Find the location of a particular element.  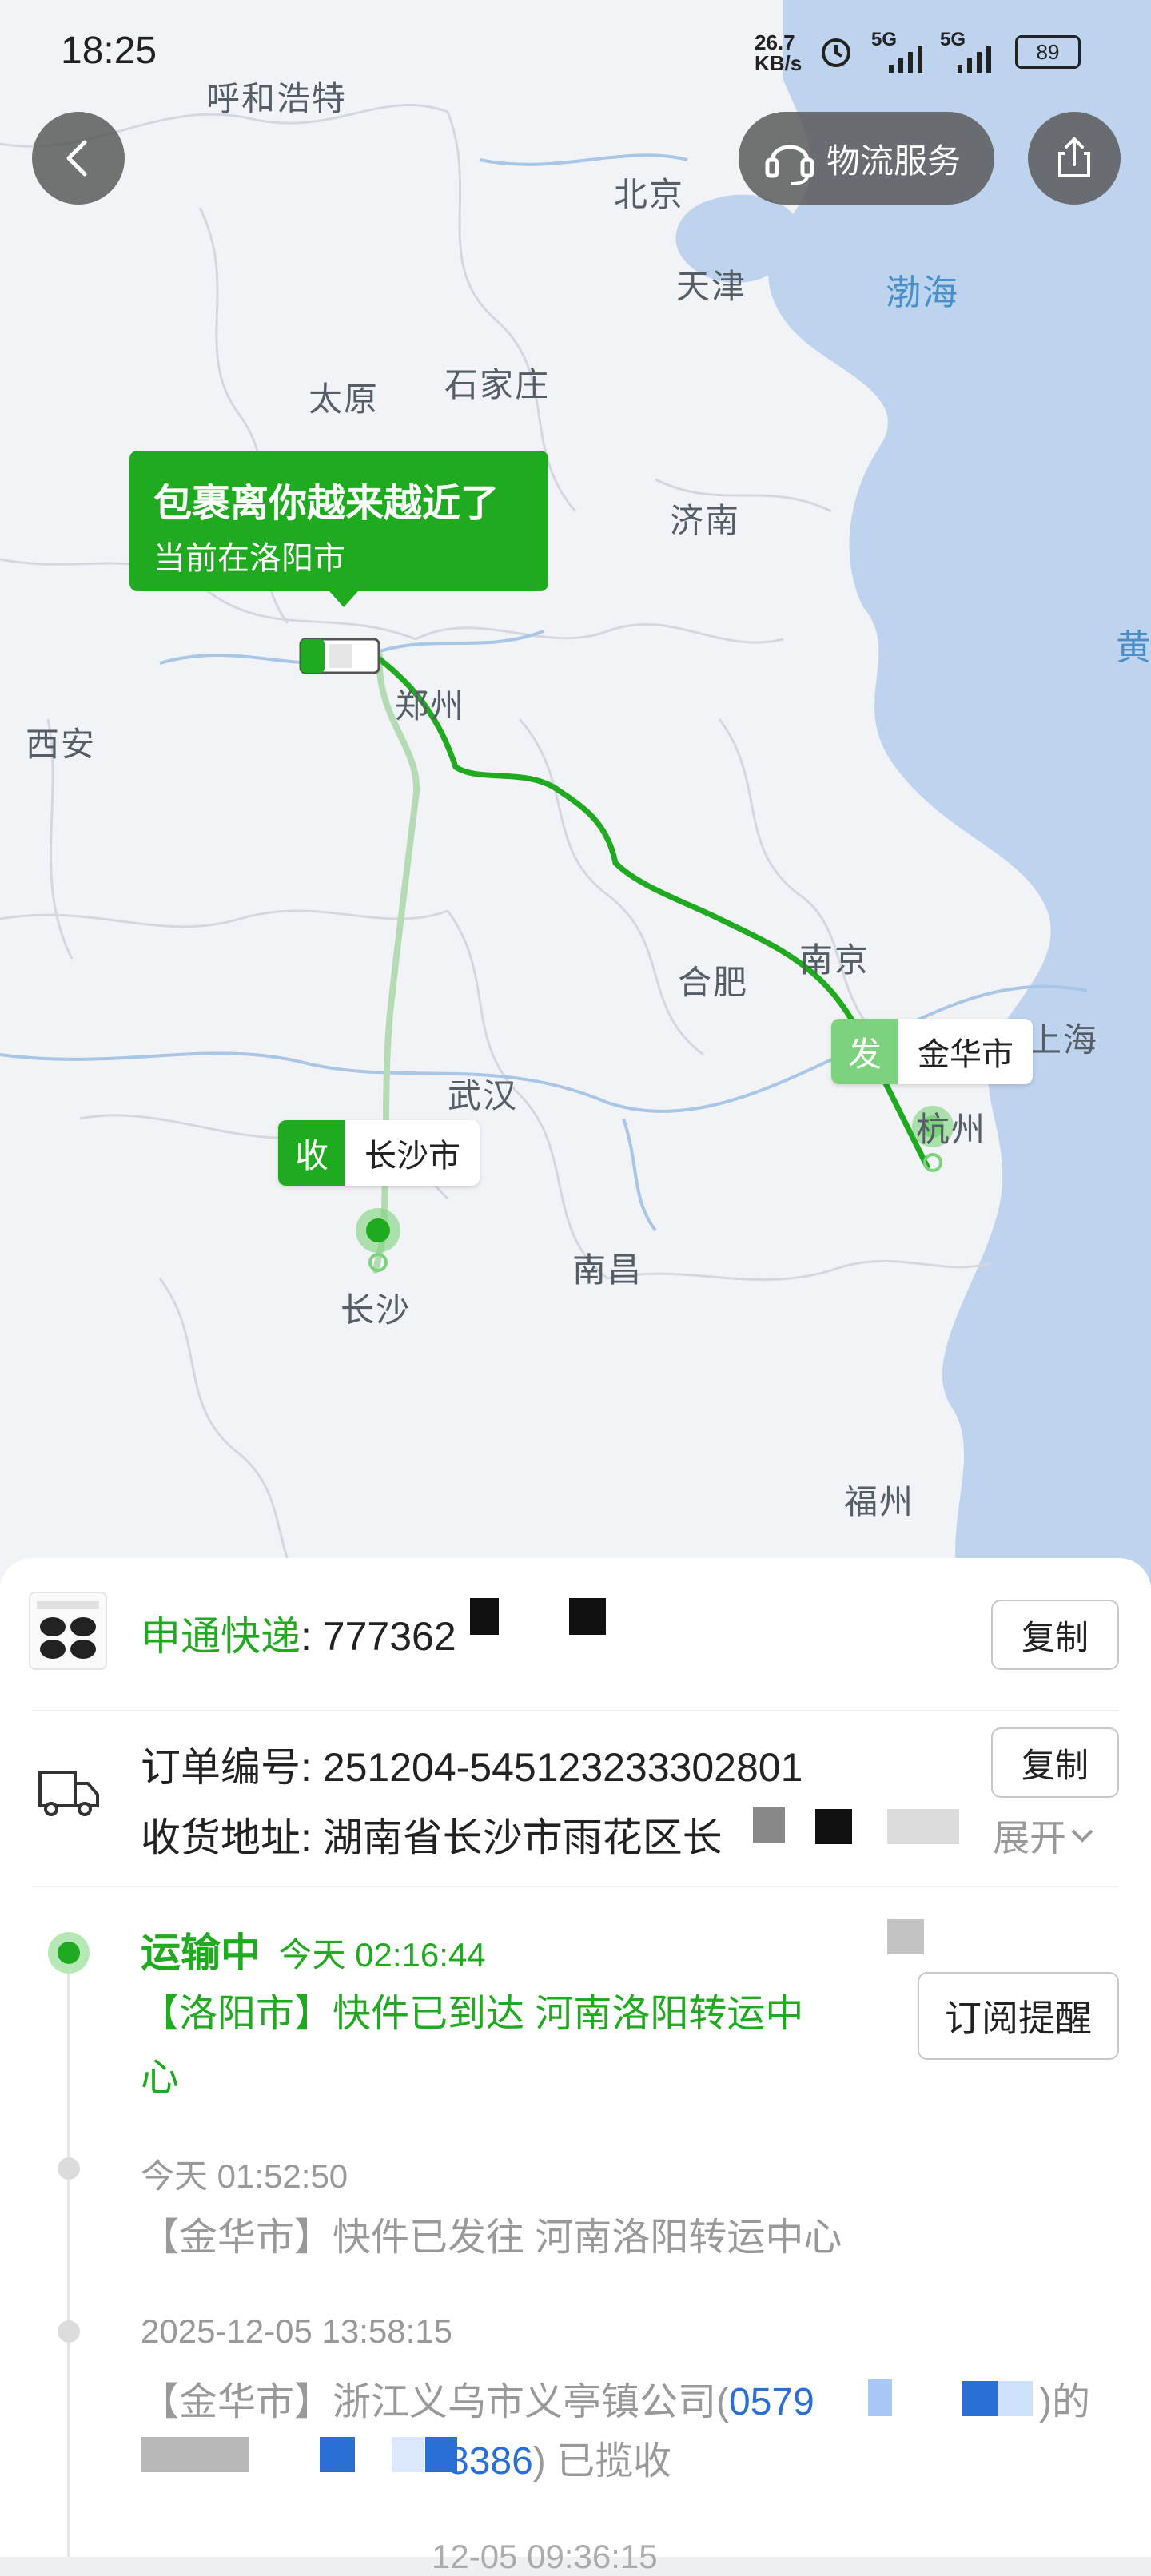

status-time: 18:25 is located at coordinates (109, 51).